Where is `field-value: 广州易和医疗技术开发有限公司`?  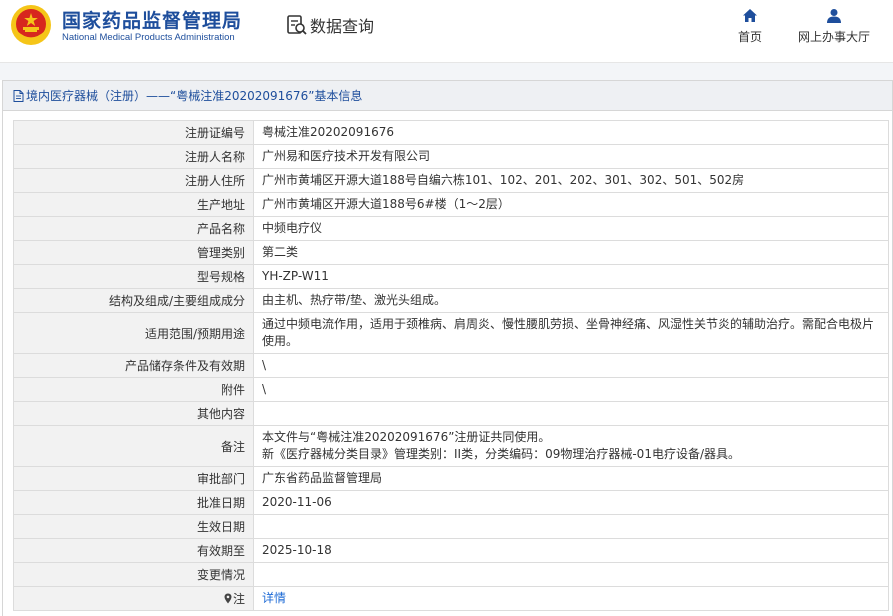 field-value: 广州易和医疗技术开发有限公司 is located at coordinates (571, 156).